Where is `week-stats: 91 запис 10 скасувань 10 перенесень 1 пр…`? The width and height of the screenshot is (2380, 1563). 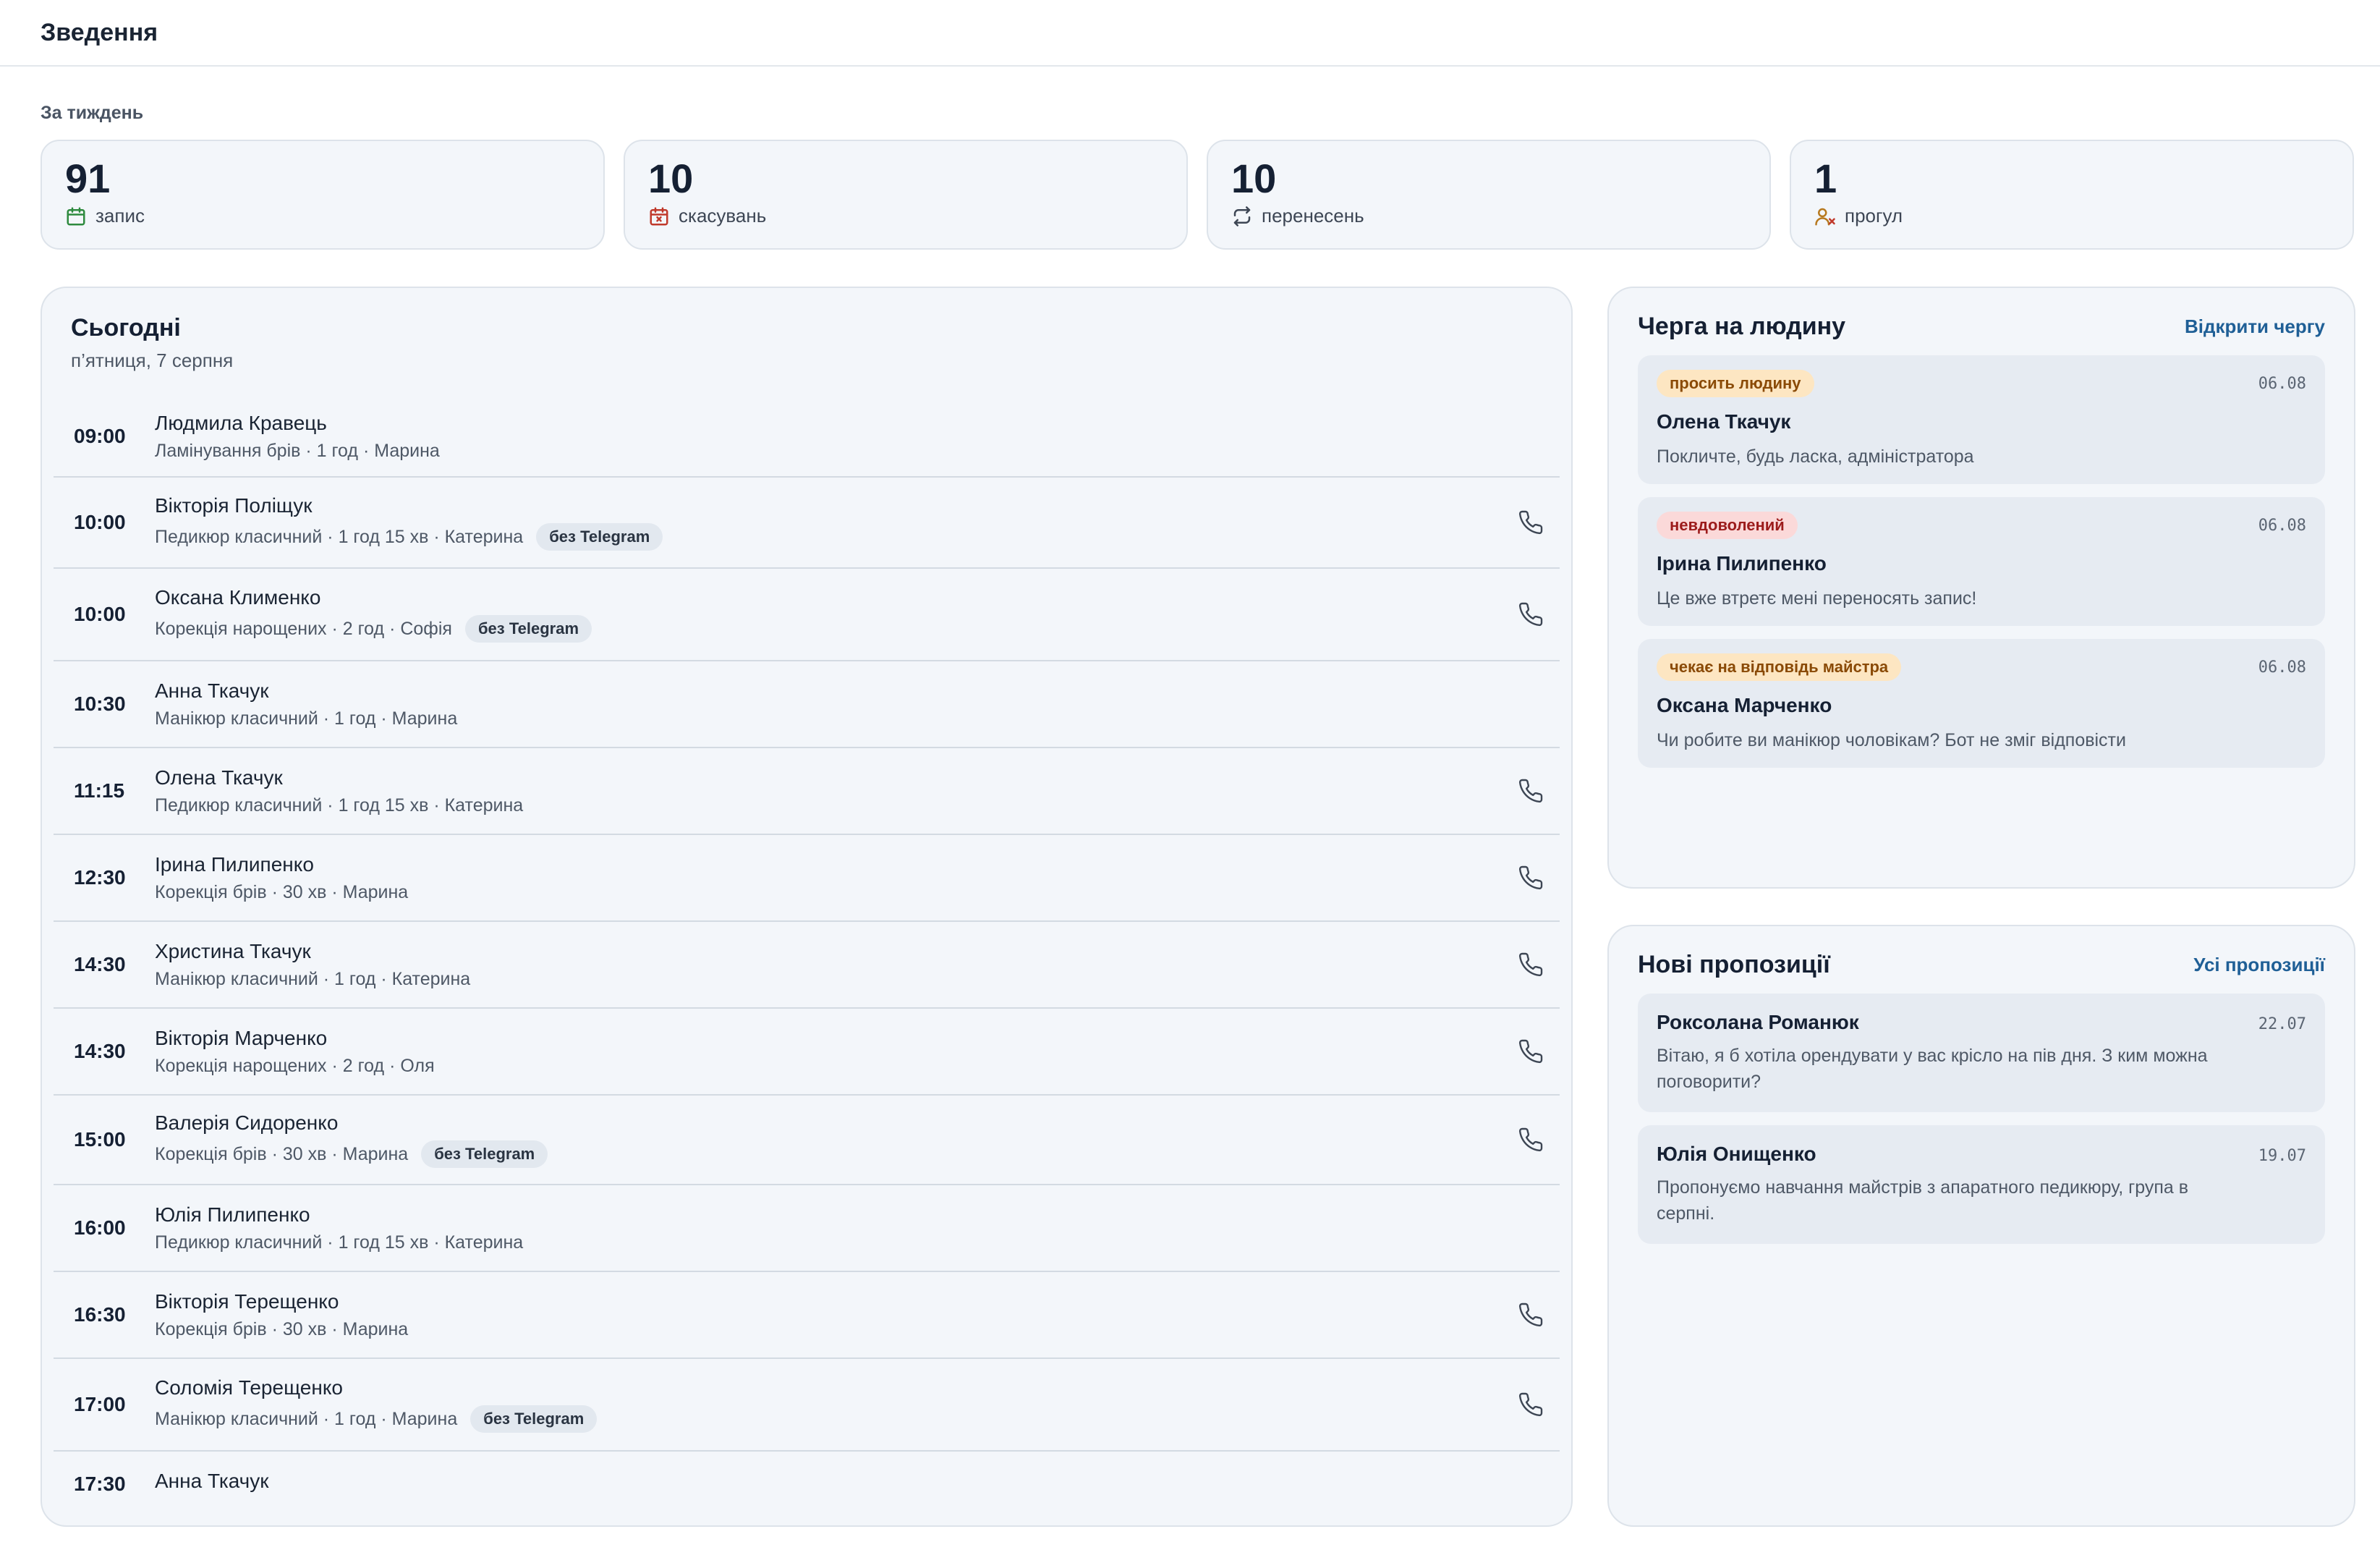
week-stats: 91 запис 10 скасувань 10 перенесень 1 пр… is located at coordinates (1197, 195).